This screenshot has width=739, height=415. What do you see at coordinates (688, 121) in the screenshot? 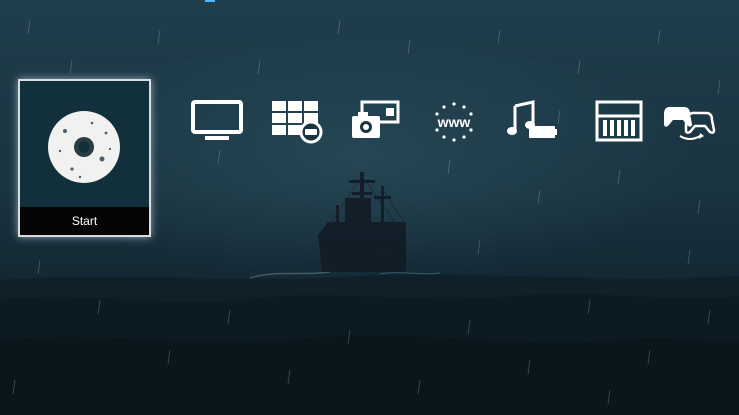
I see `game-controllers-icon` at bounding box center [688, 121].